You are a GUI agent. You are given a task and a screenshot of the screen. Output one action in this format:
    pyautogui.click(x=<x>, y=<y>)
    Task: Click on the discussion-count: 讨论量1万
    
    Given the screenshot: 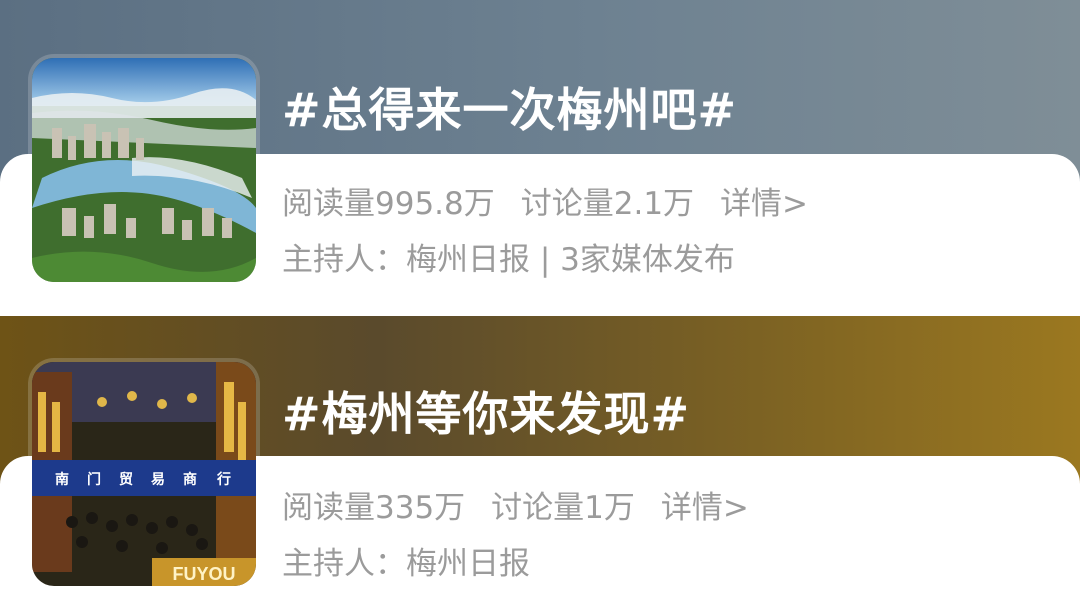 What is the action you would take?
    pyautogui.click(x=563, y=508)
    